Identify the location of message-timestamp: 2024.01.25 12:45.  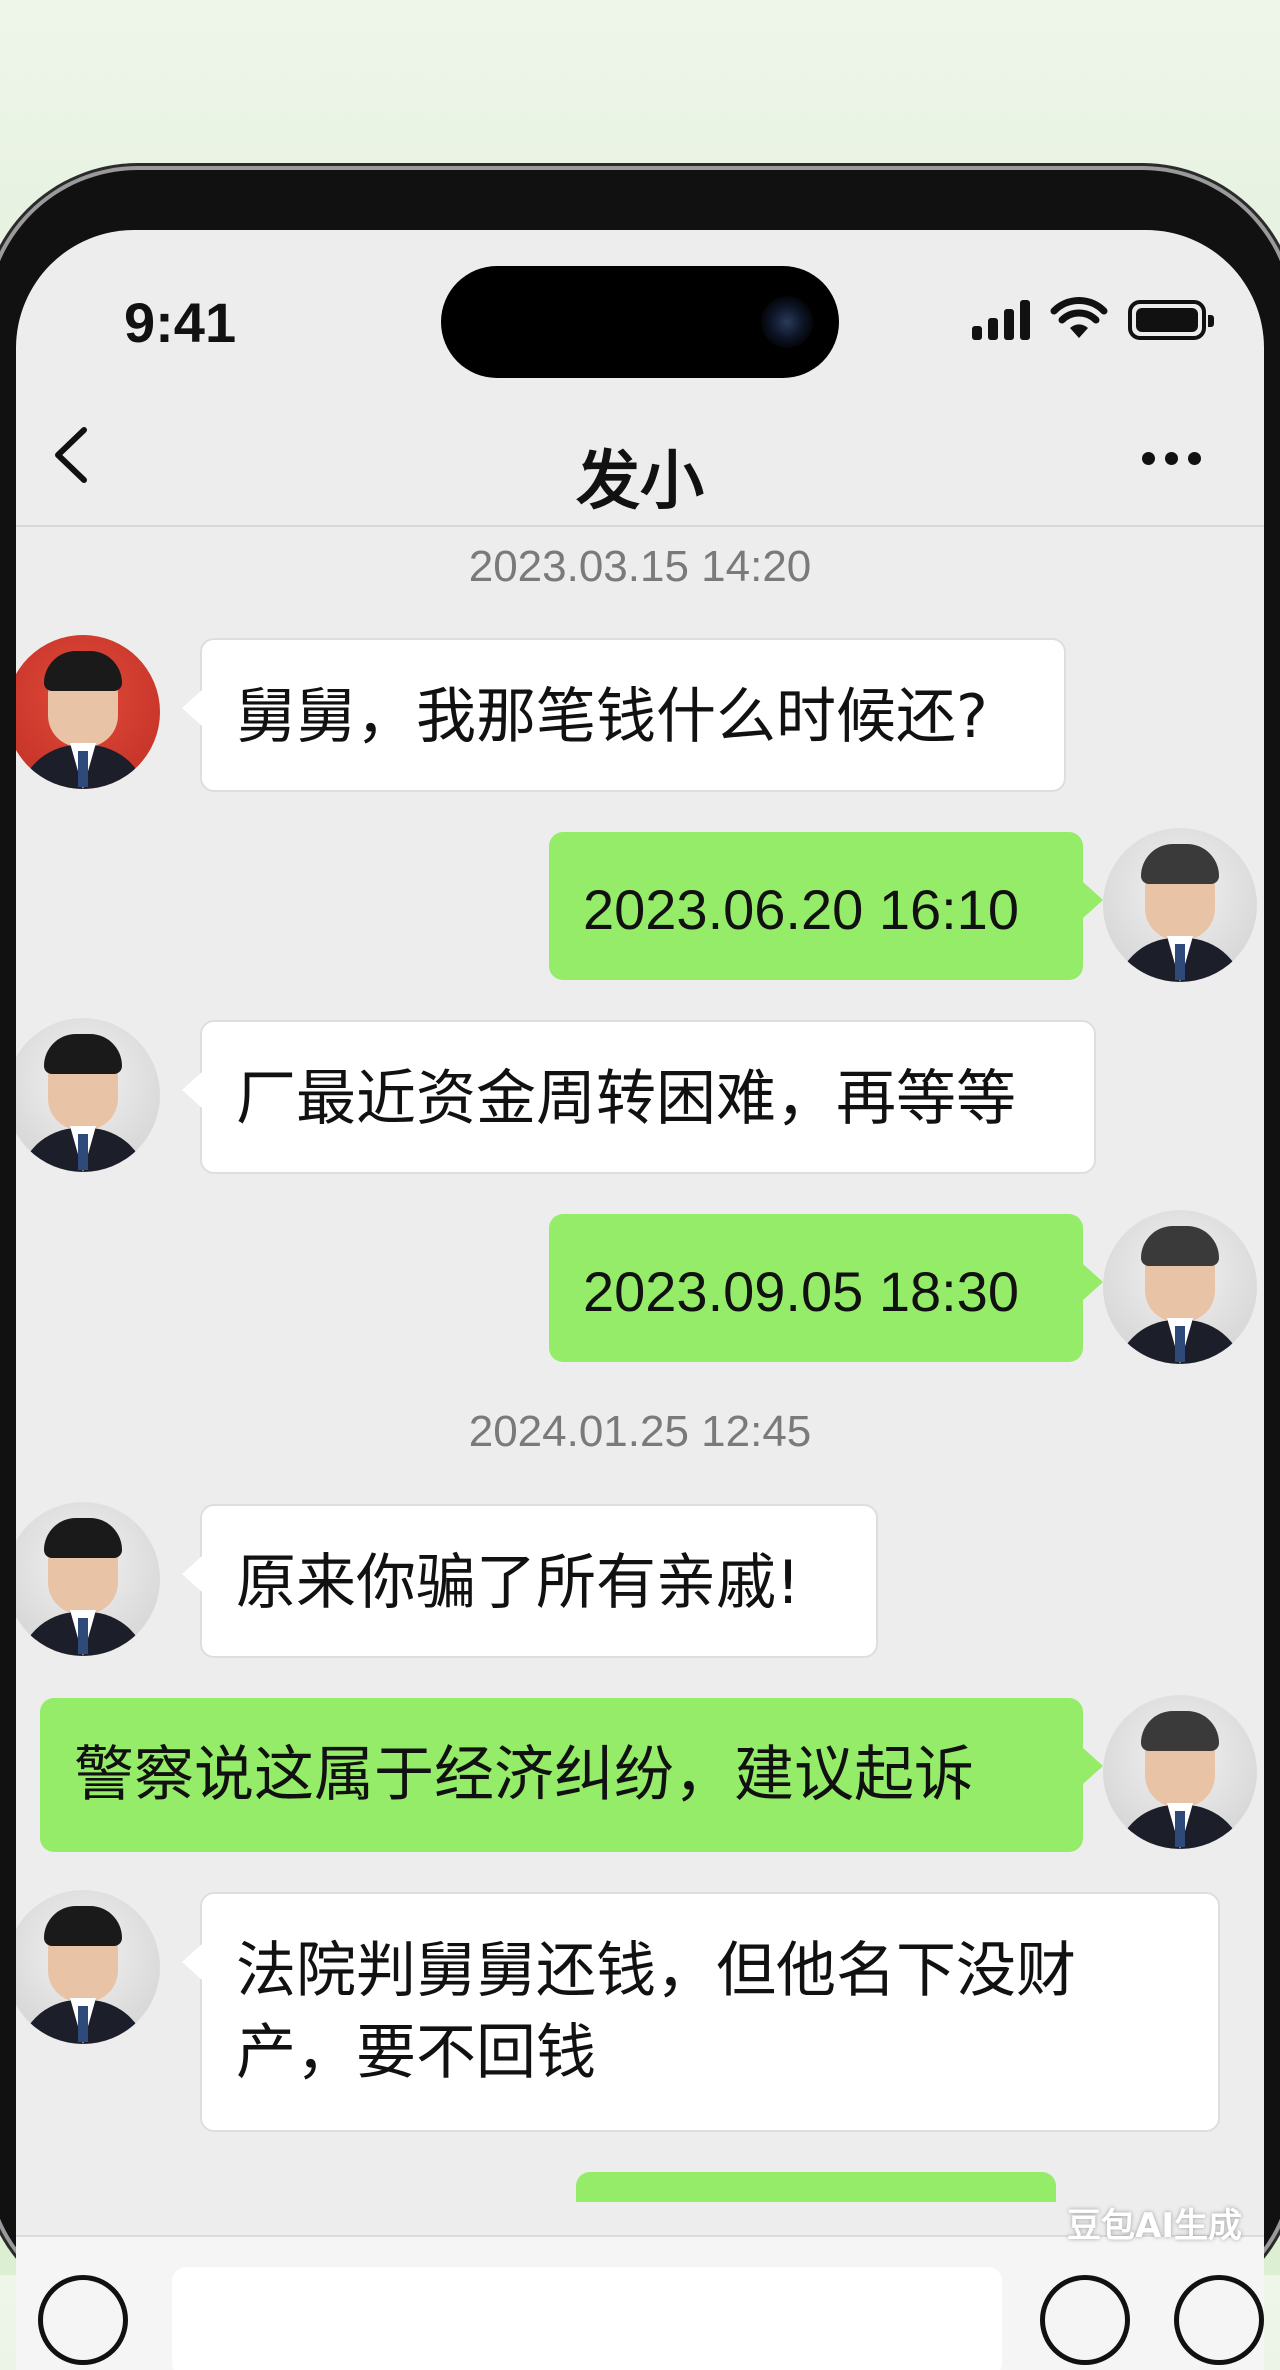
(640, 1431).